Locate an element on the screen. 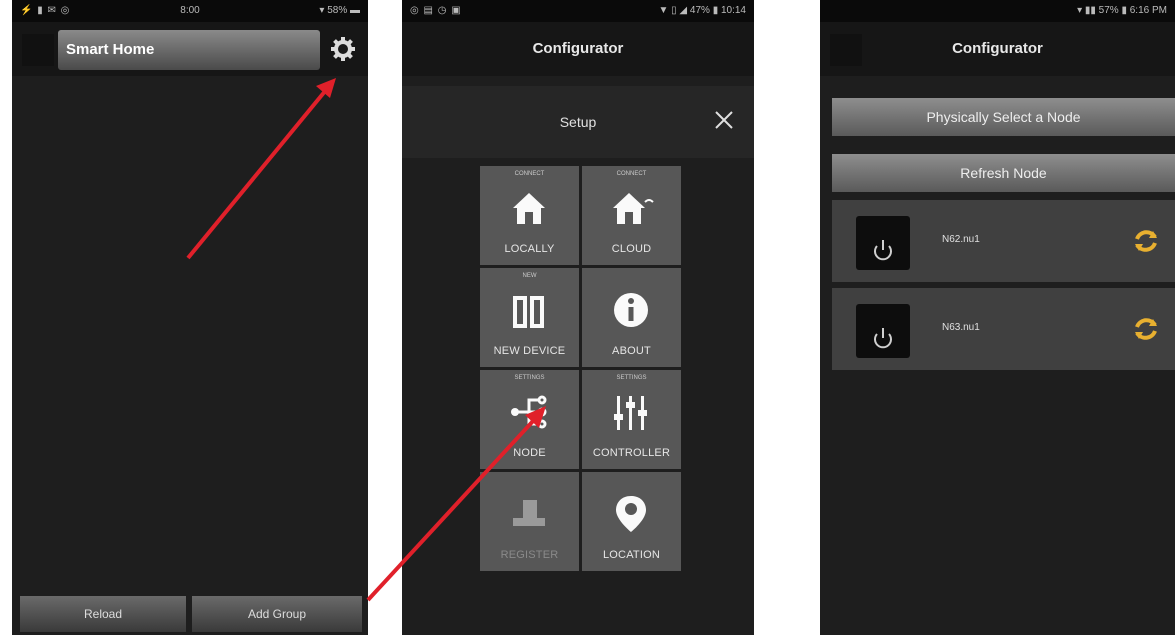  arrow-to-node is located at coordinates (456, 504).